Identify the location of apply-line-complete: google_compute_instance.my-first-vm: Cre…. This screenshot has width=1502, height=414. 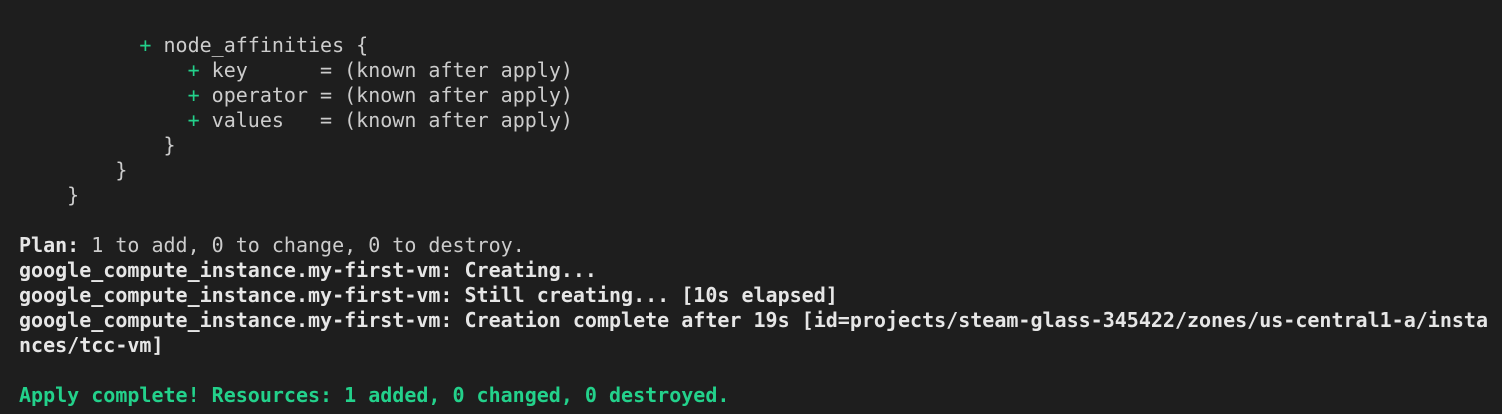
(754, 320).